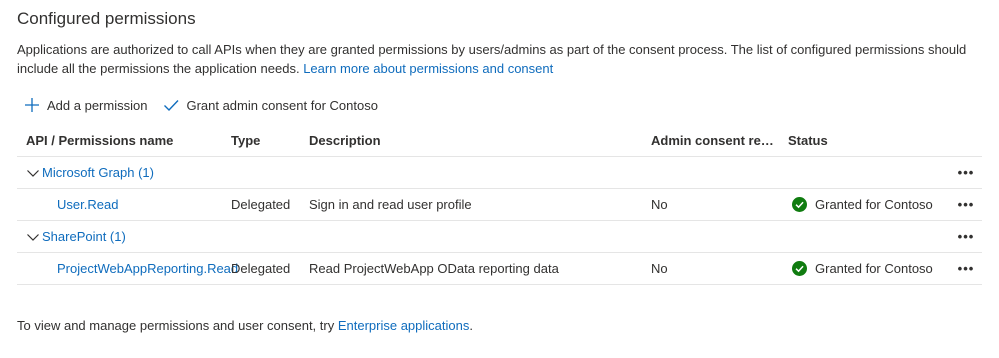 This screenshot has height=358, width=999. What do you see at coordinates (171, 105) in the screenshot?
I see `checkmark-icon` at bounding box center [171, 105].